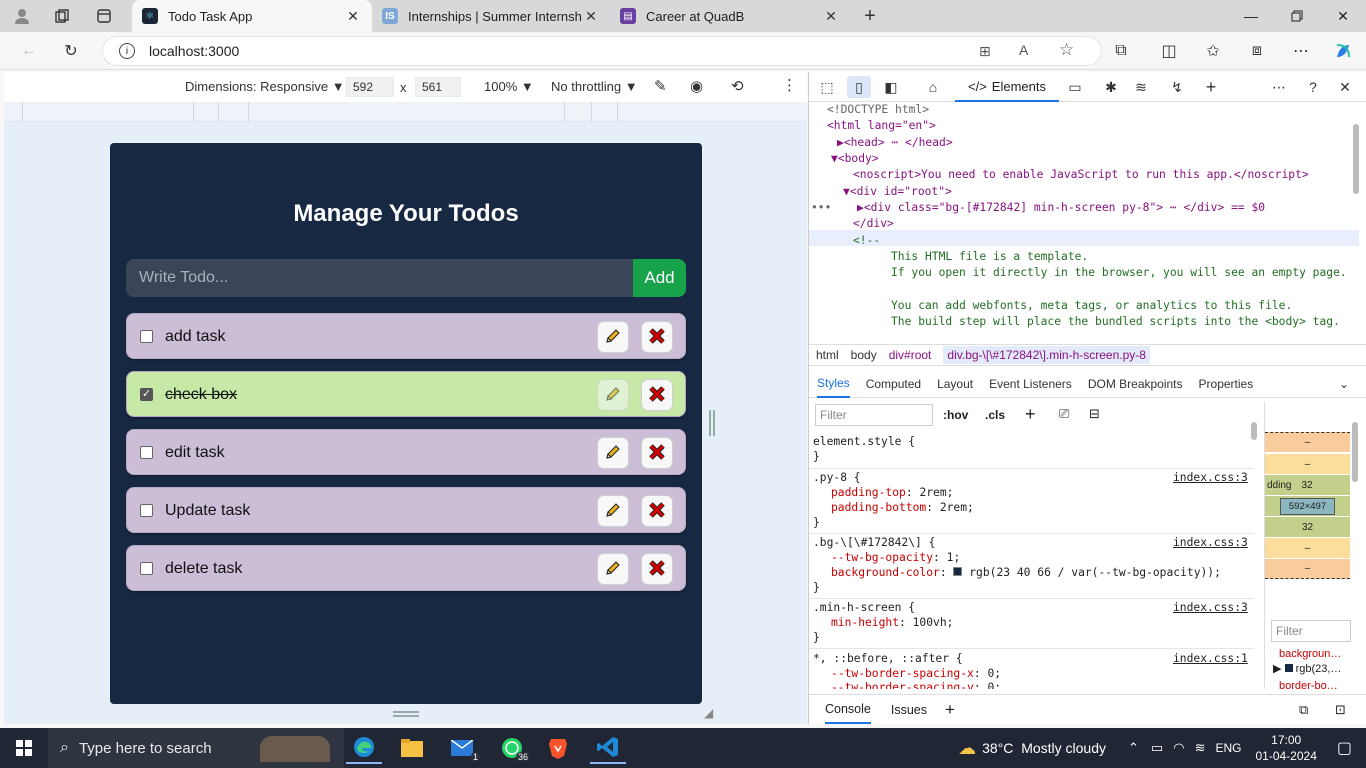 The image size is (1366, 768). What do you see at coordinates (1344, 748) in the screenshot?
I see `notification-icon: ▢` at bounding box center [1344, 748].